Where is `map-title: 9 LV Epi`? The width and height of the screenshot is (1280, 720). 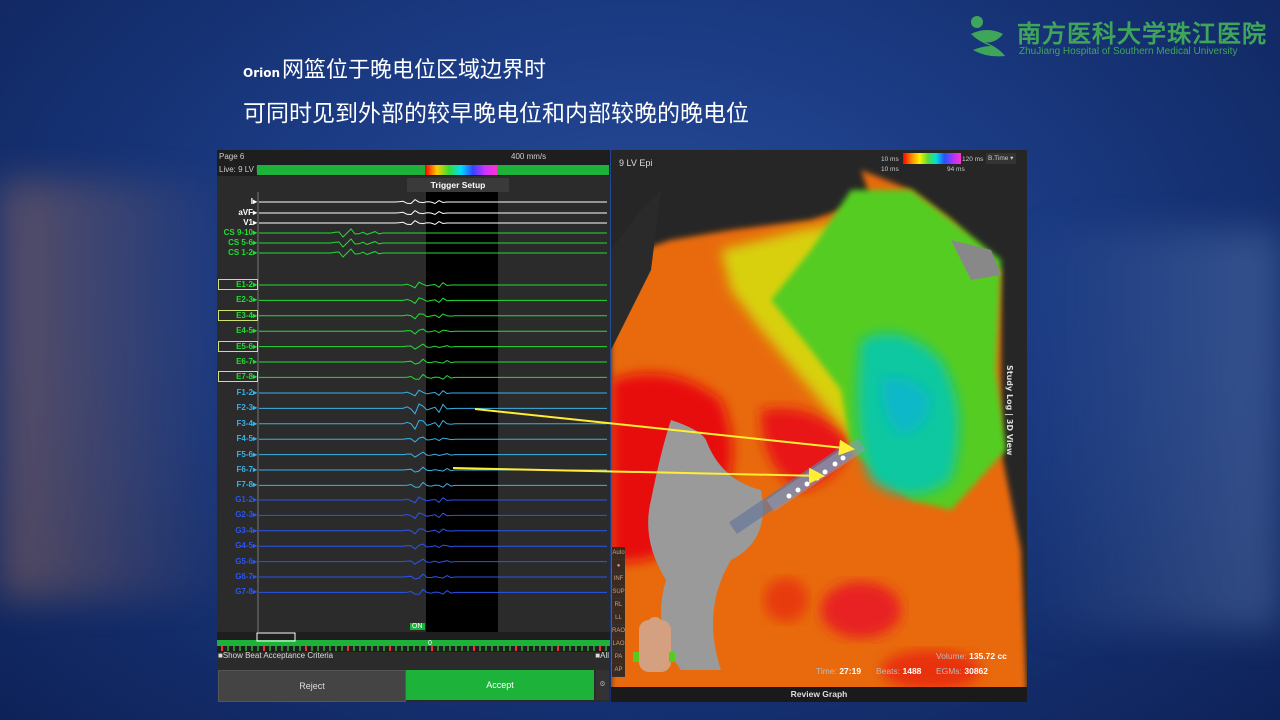
map-title: 9 LV Epi is located at coordinates (636, 163).